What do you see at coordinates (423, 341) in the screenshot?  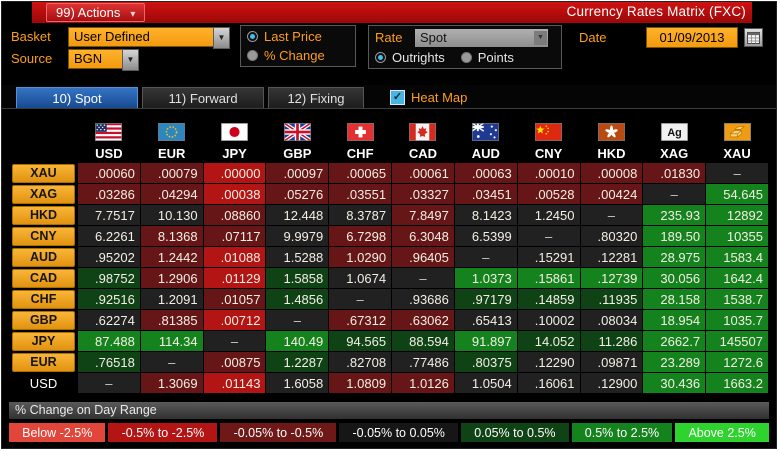 I see `rate-cell-jpy-cad: 88.594` at bounding box center [423, 341].